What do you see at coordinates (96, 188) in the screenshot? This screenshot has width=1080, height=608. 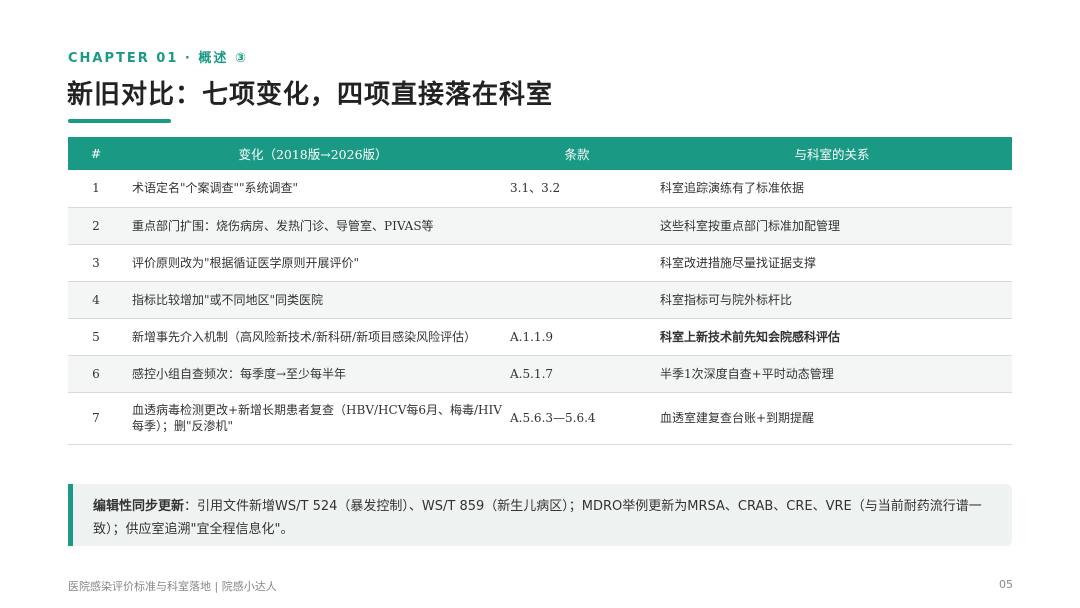 I see `row-number: 1` at bounding box center [96, 188].